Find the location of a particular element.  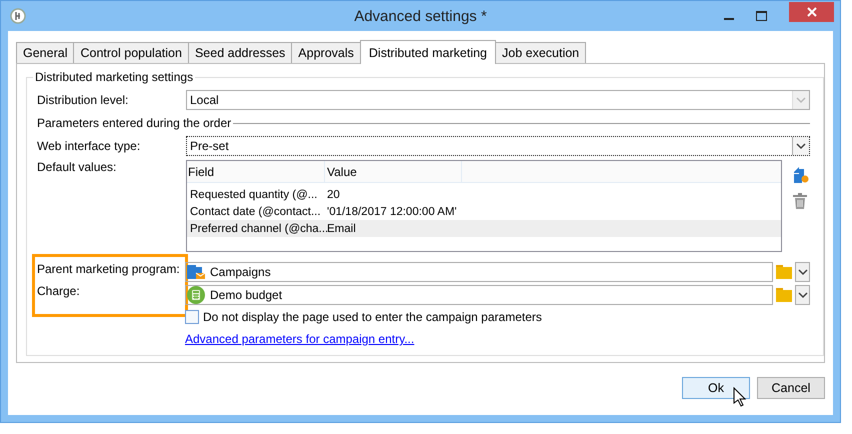

tab: Control population is located at coordinates (131, 52).